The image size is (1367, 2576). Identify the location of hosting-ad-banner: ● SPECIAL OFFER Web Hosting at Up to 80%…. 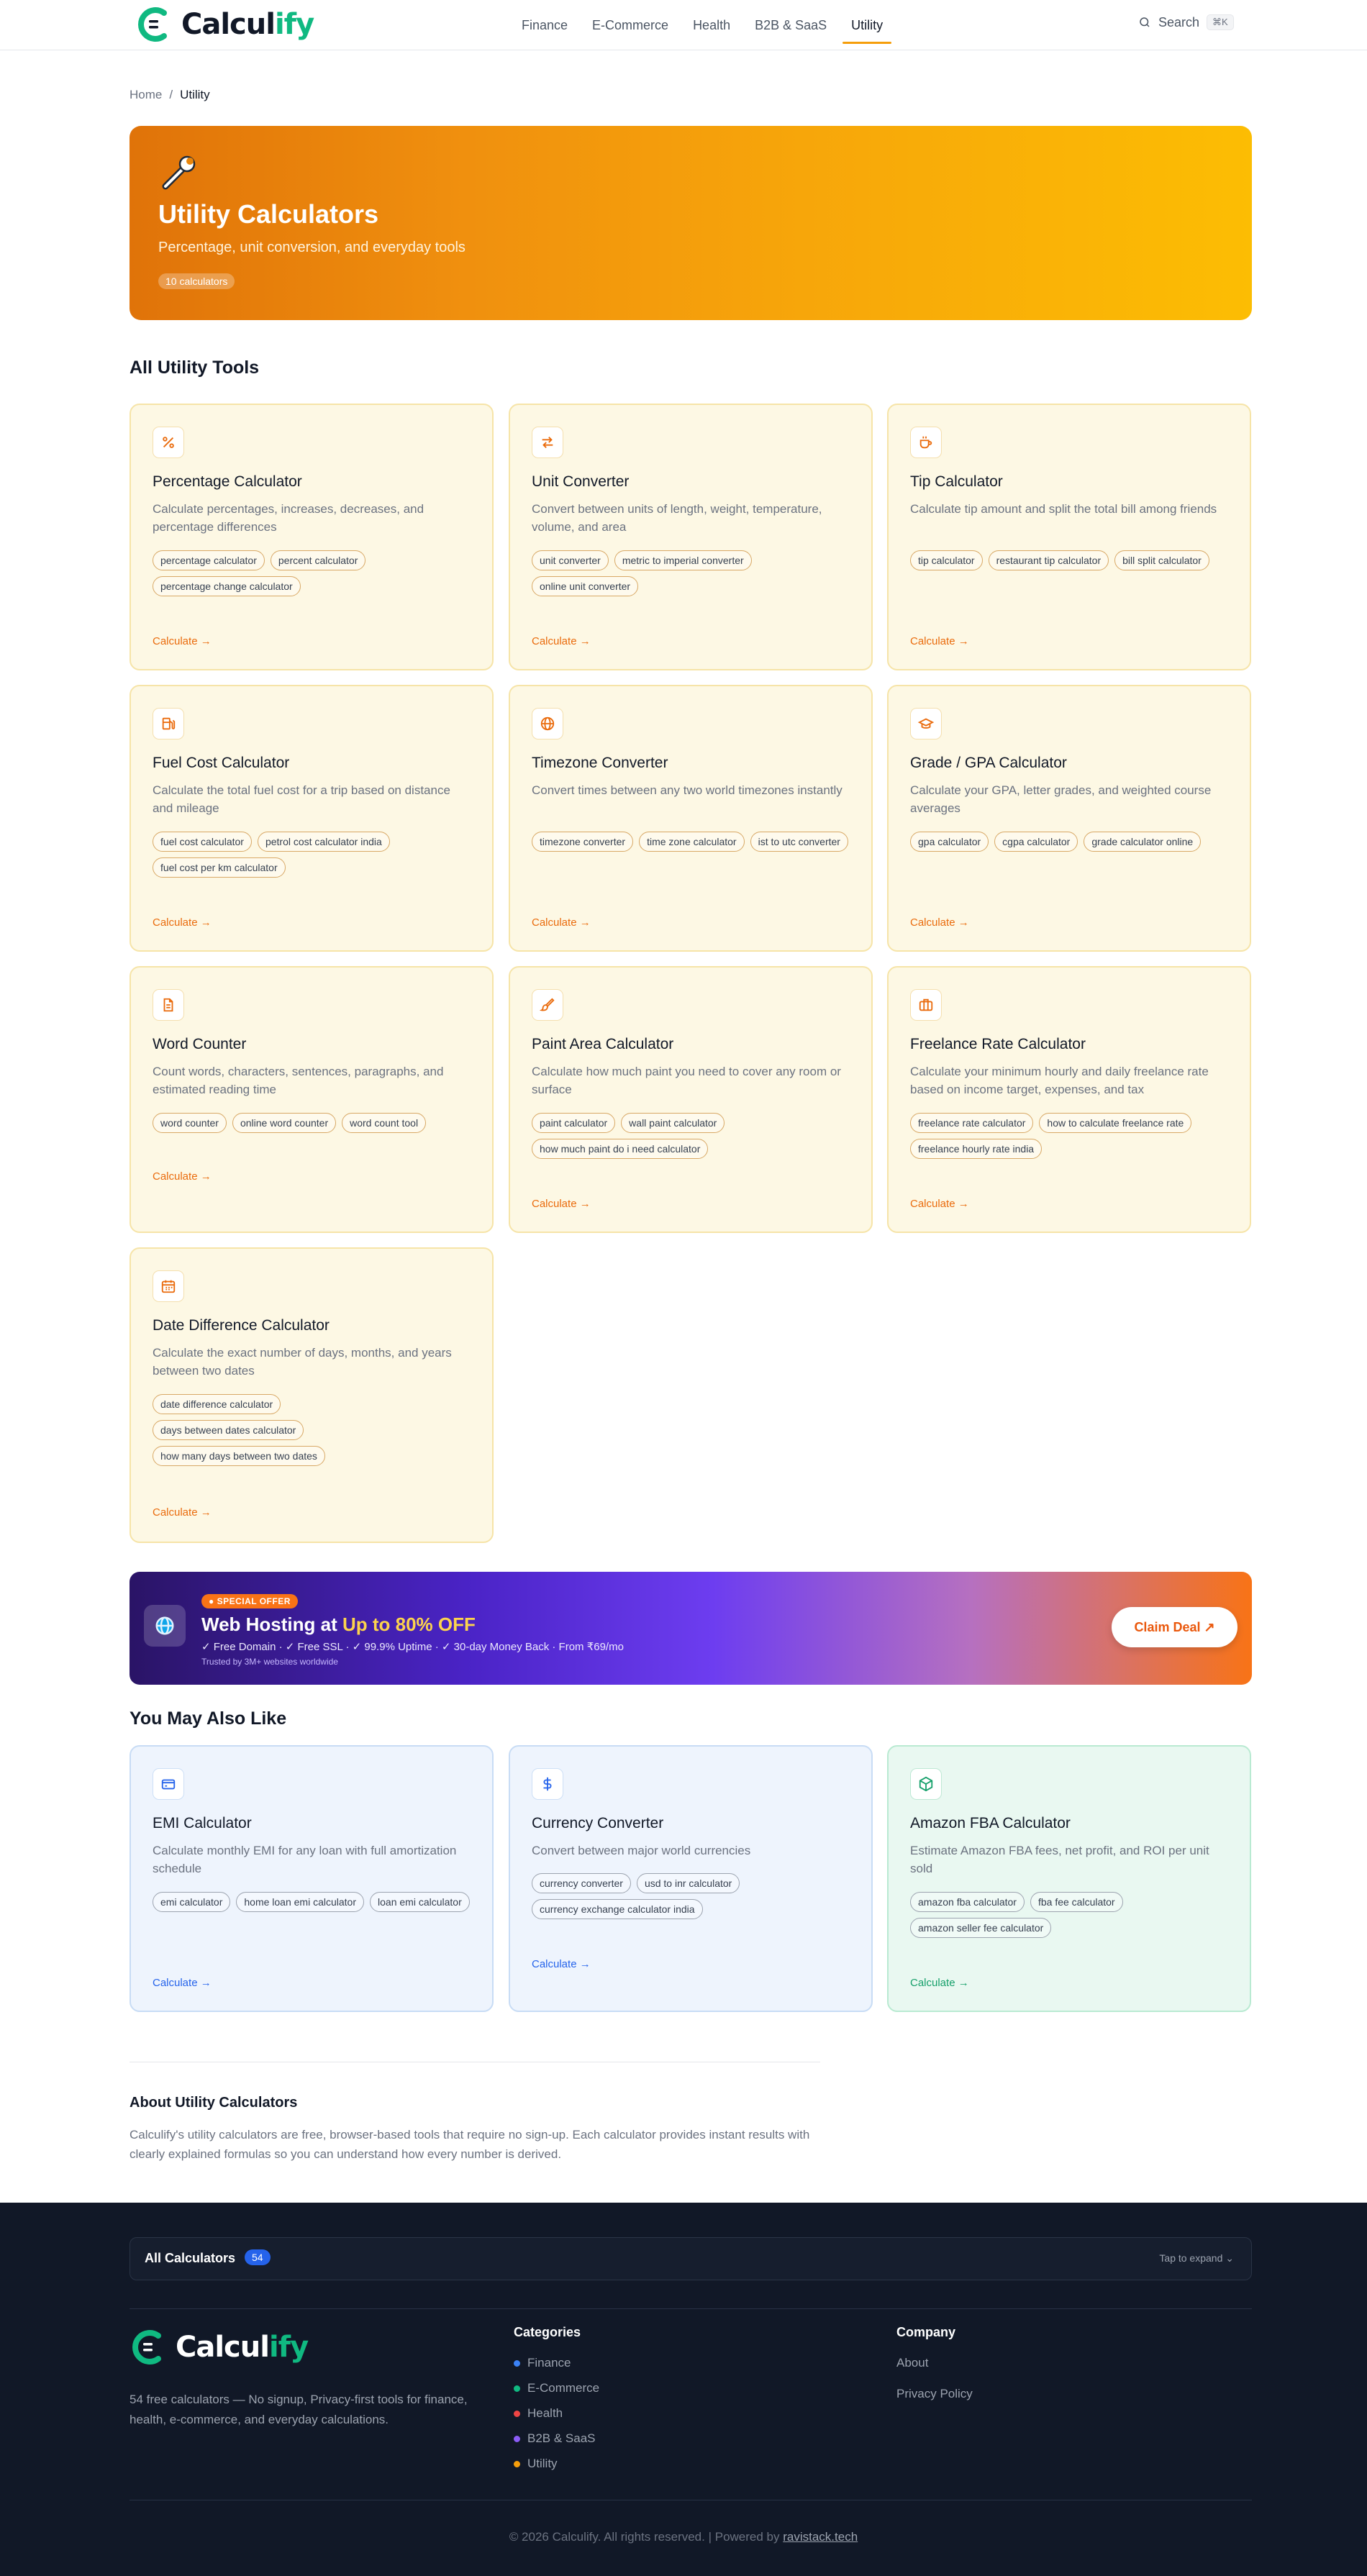
(691, 1628).